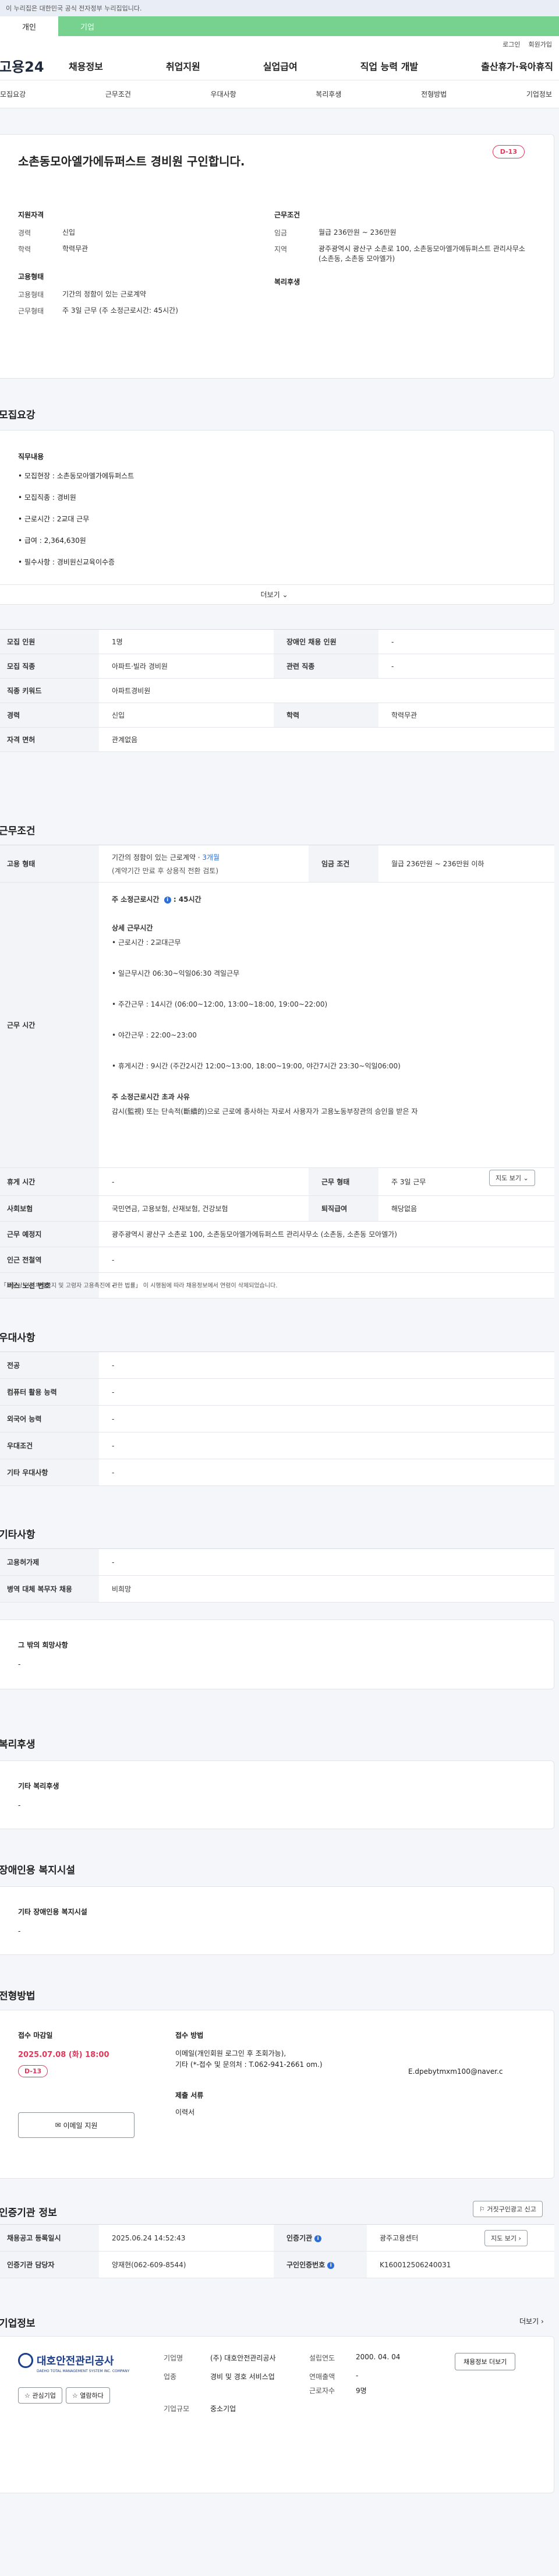 The image size is (559, 2576). I want to click on td: 아파트경비원, so click(326, 690).